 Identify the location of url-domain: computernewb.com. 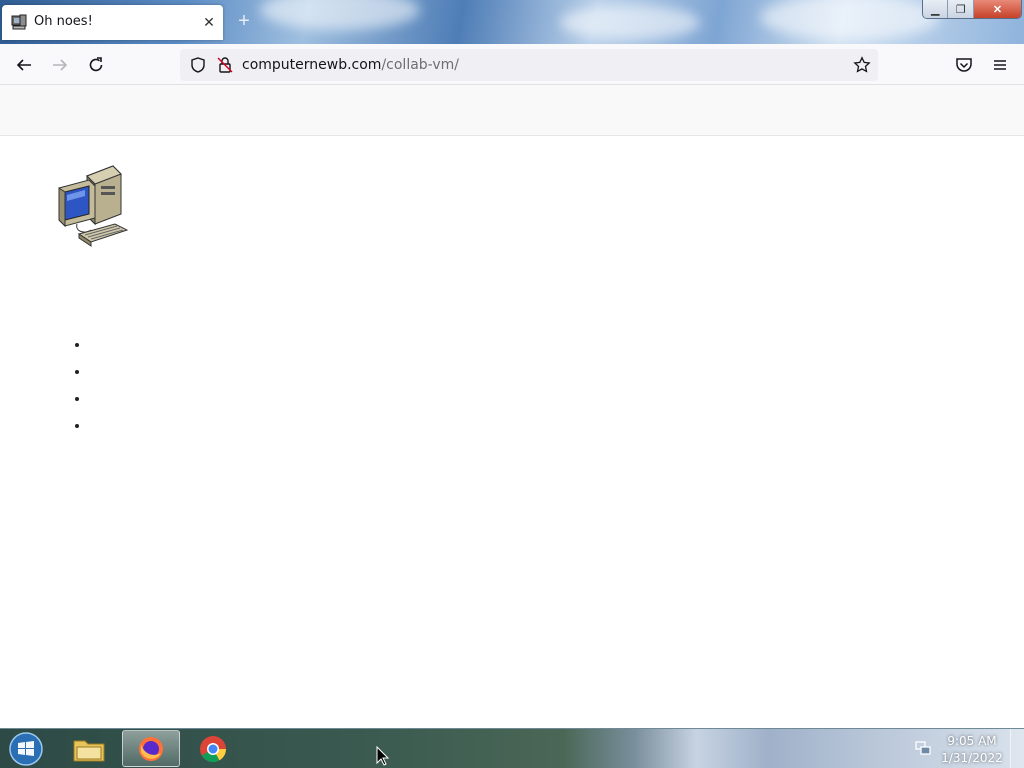
(312, 65).